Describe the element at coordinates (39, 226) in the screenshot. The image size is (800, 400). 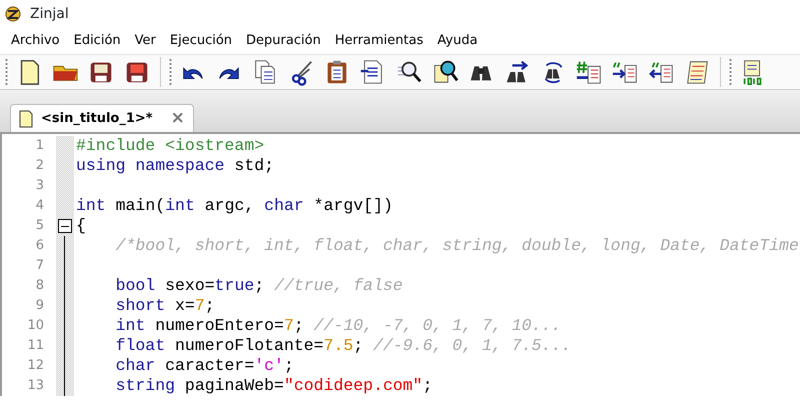
I see `line-number: 5` at that location.